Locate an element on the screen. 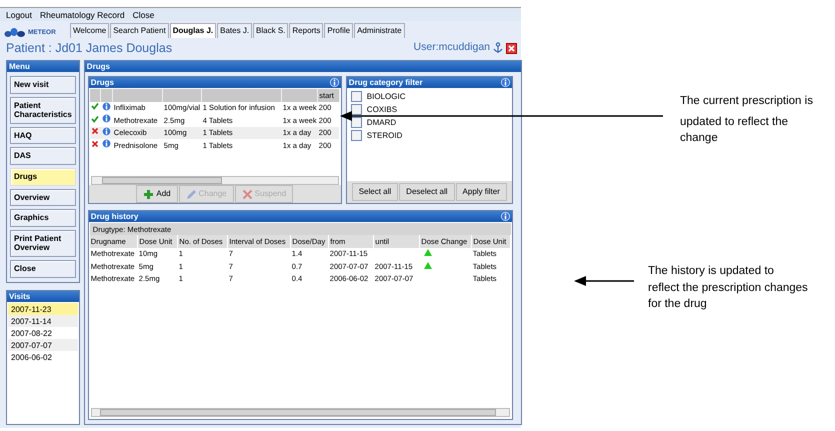 Image resolution: width=835 pixels, height=431 pixels. annotation-text: The current prescription is is located at coordinates (747, 101).